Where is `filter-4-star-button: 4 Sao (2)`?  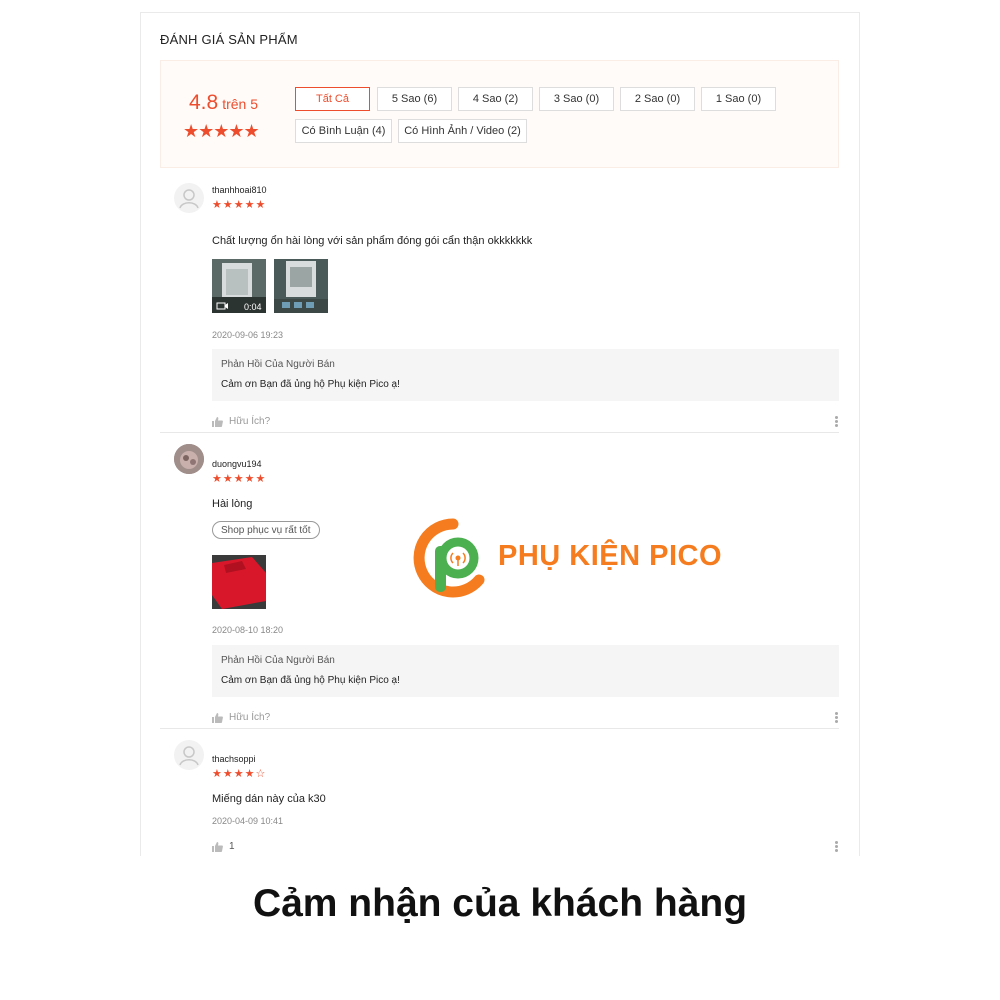 filter-4-star-button: 4 Sao (2) is located at coordinates (495, 99).